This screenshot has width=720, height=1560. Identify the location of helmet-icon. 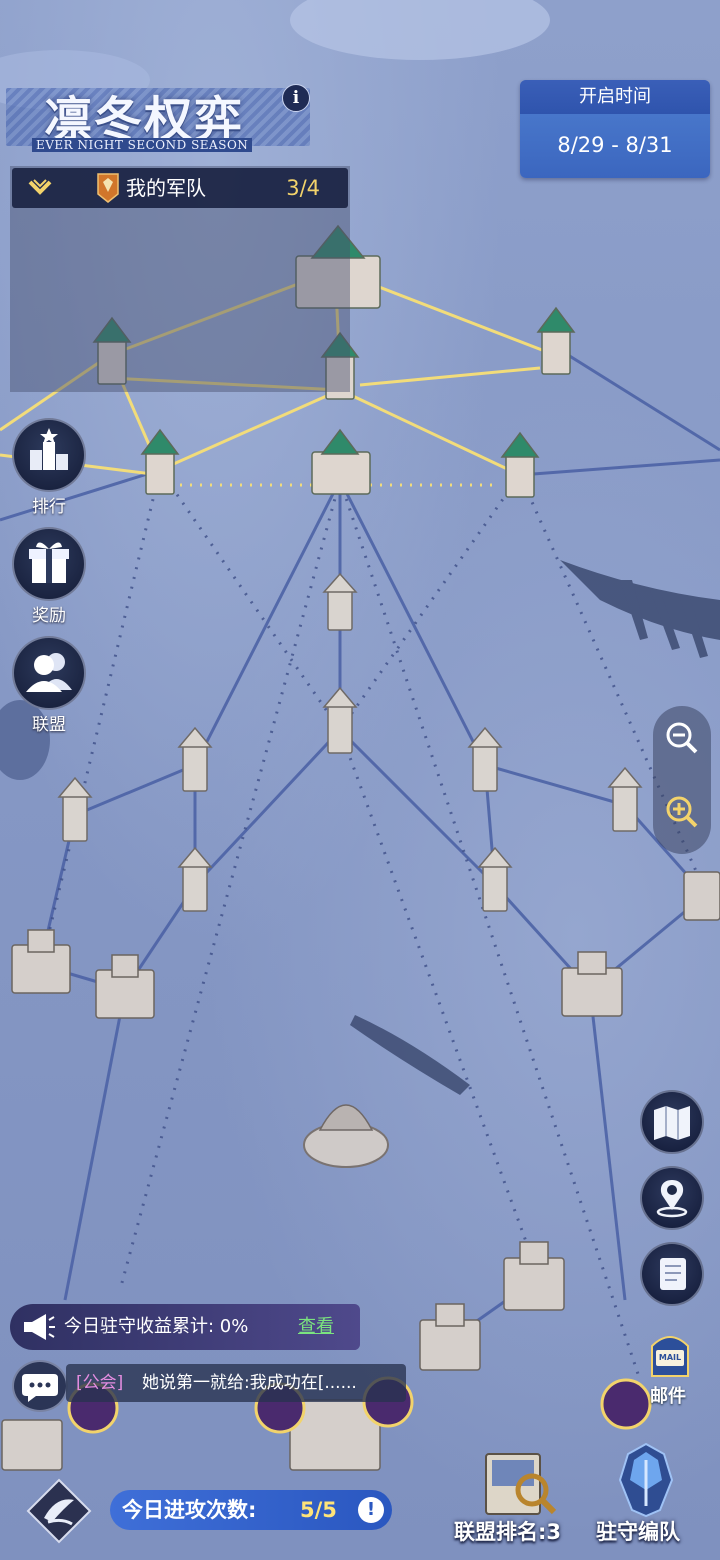
(646, 1480).